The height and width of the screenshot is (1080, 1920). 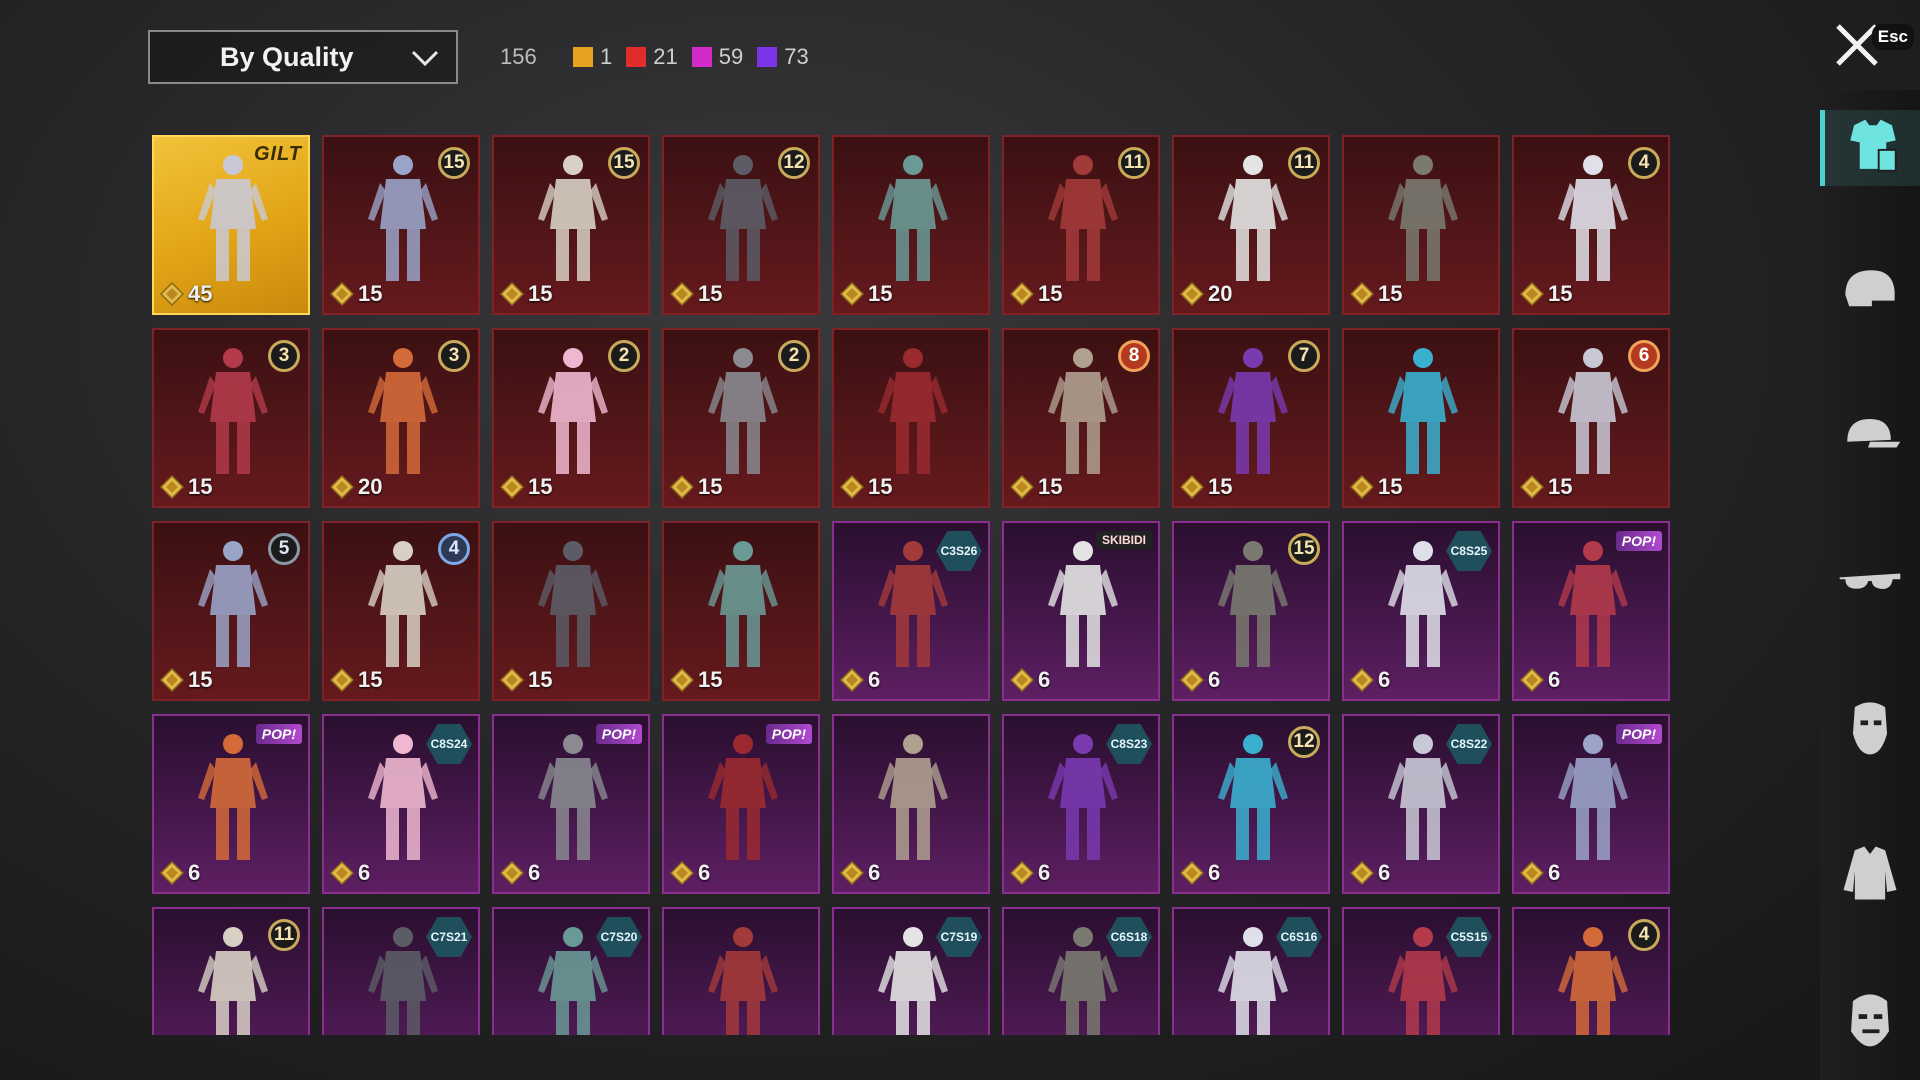 I want to click on outfit-card: C7S19, so click(x=911, y=971).